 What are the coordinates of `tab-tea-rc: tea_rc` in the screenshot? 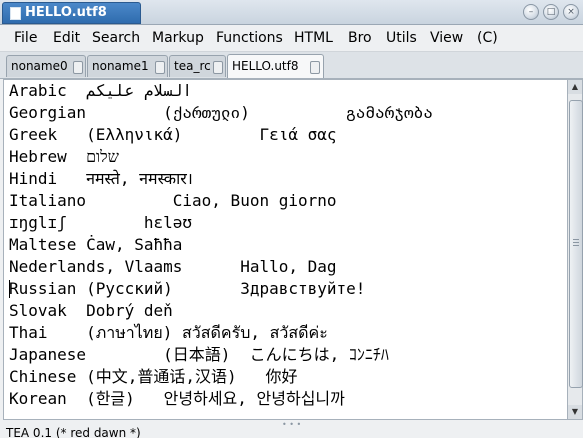 It's located at (197, 66).